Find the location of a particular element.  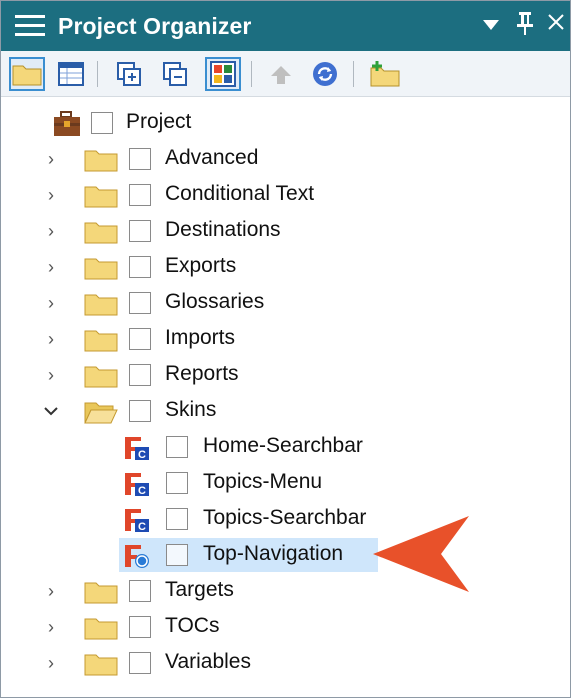

tree-item-exports: › Exports is located at coordinates (285, 267).